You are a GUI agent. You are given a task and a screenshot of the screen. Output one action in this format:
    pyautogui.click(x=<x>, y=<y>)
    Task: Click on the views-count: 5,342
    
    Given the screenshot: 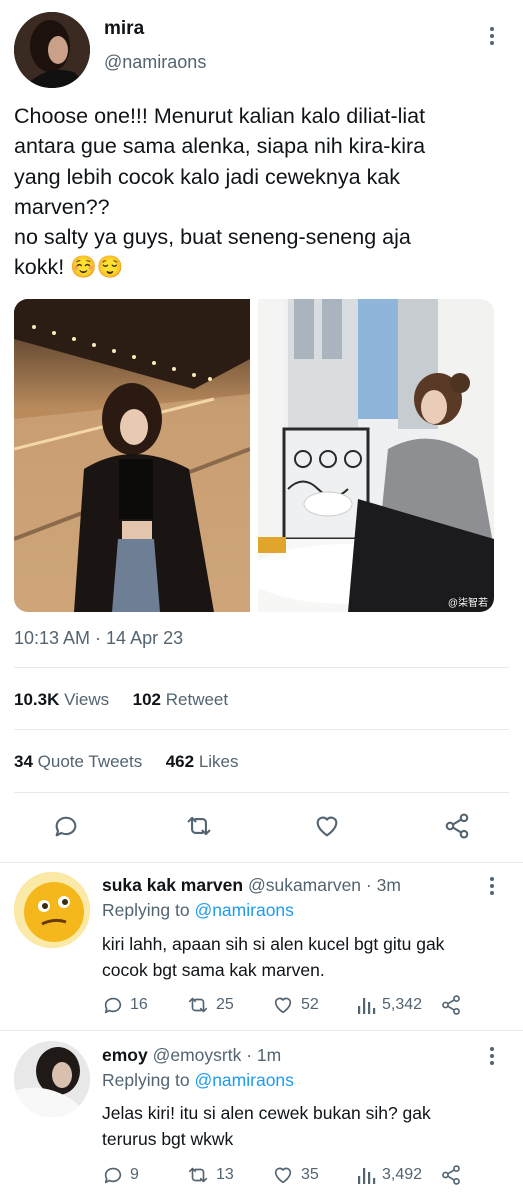 What is the action you would take?
    pyautogui.click(x=402, y=1004)
    